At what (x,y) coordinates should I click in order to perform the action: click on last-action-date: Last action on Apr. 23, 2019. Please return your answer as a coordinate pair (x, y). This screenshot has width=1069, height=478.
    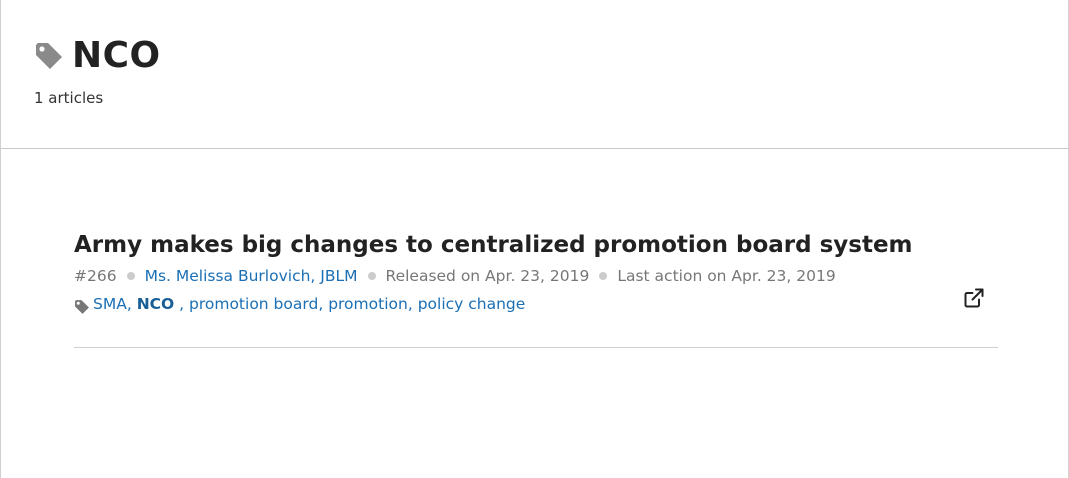
    Looking at the image, I should click on (726, 276).